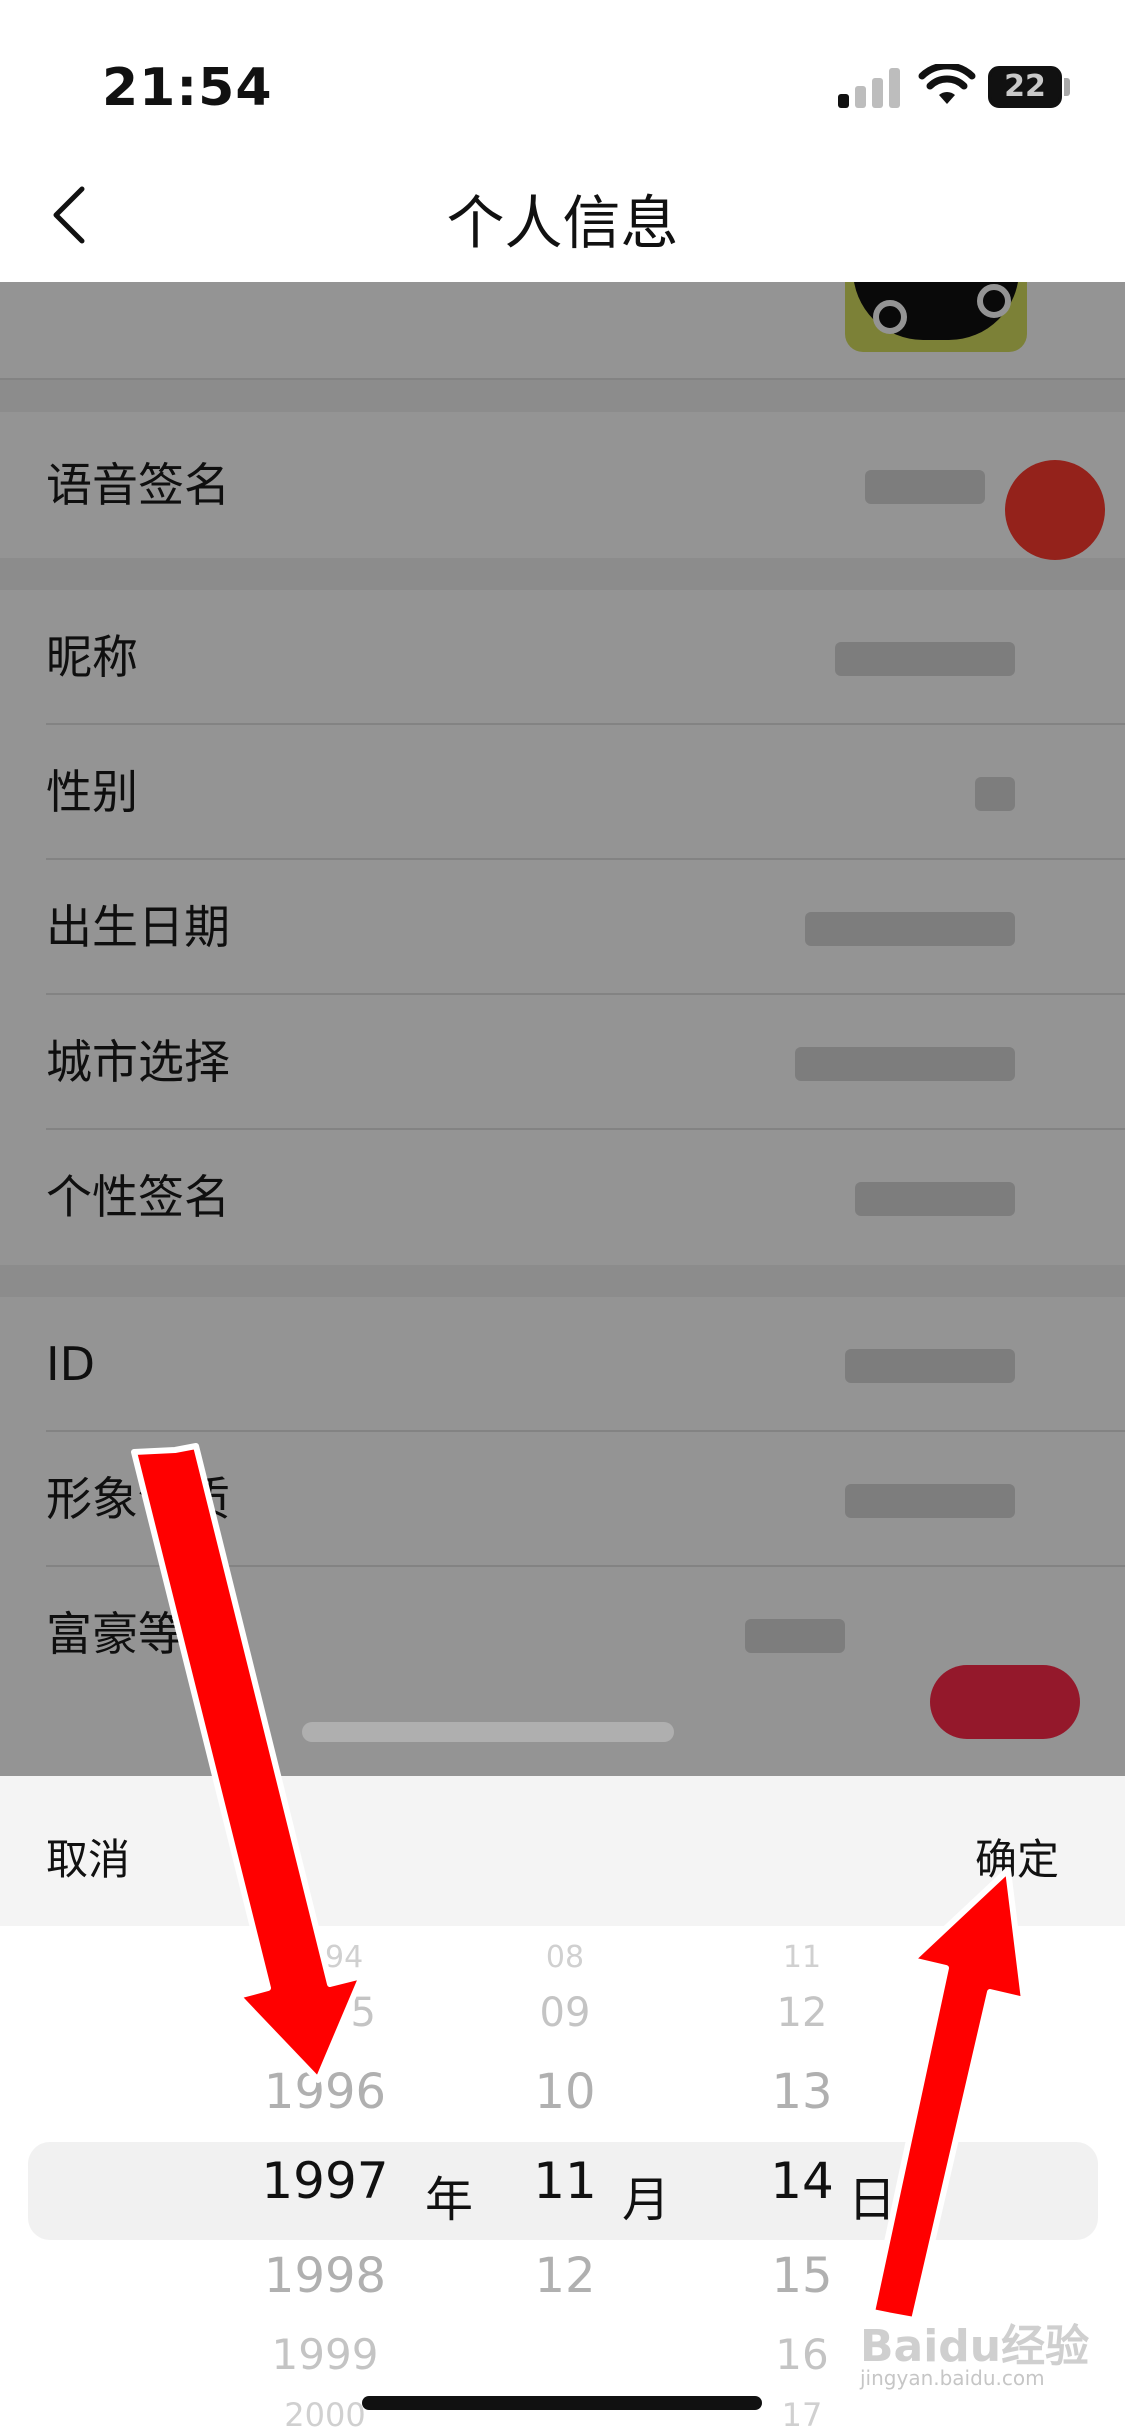 The height and width of the screenshot is (2436, 1125). I want to click on year-option: 1995, so click(325, 2013).